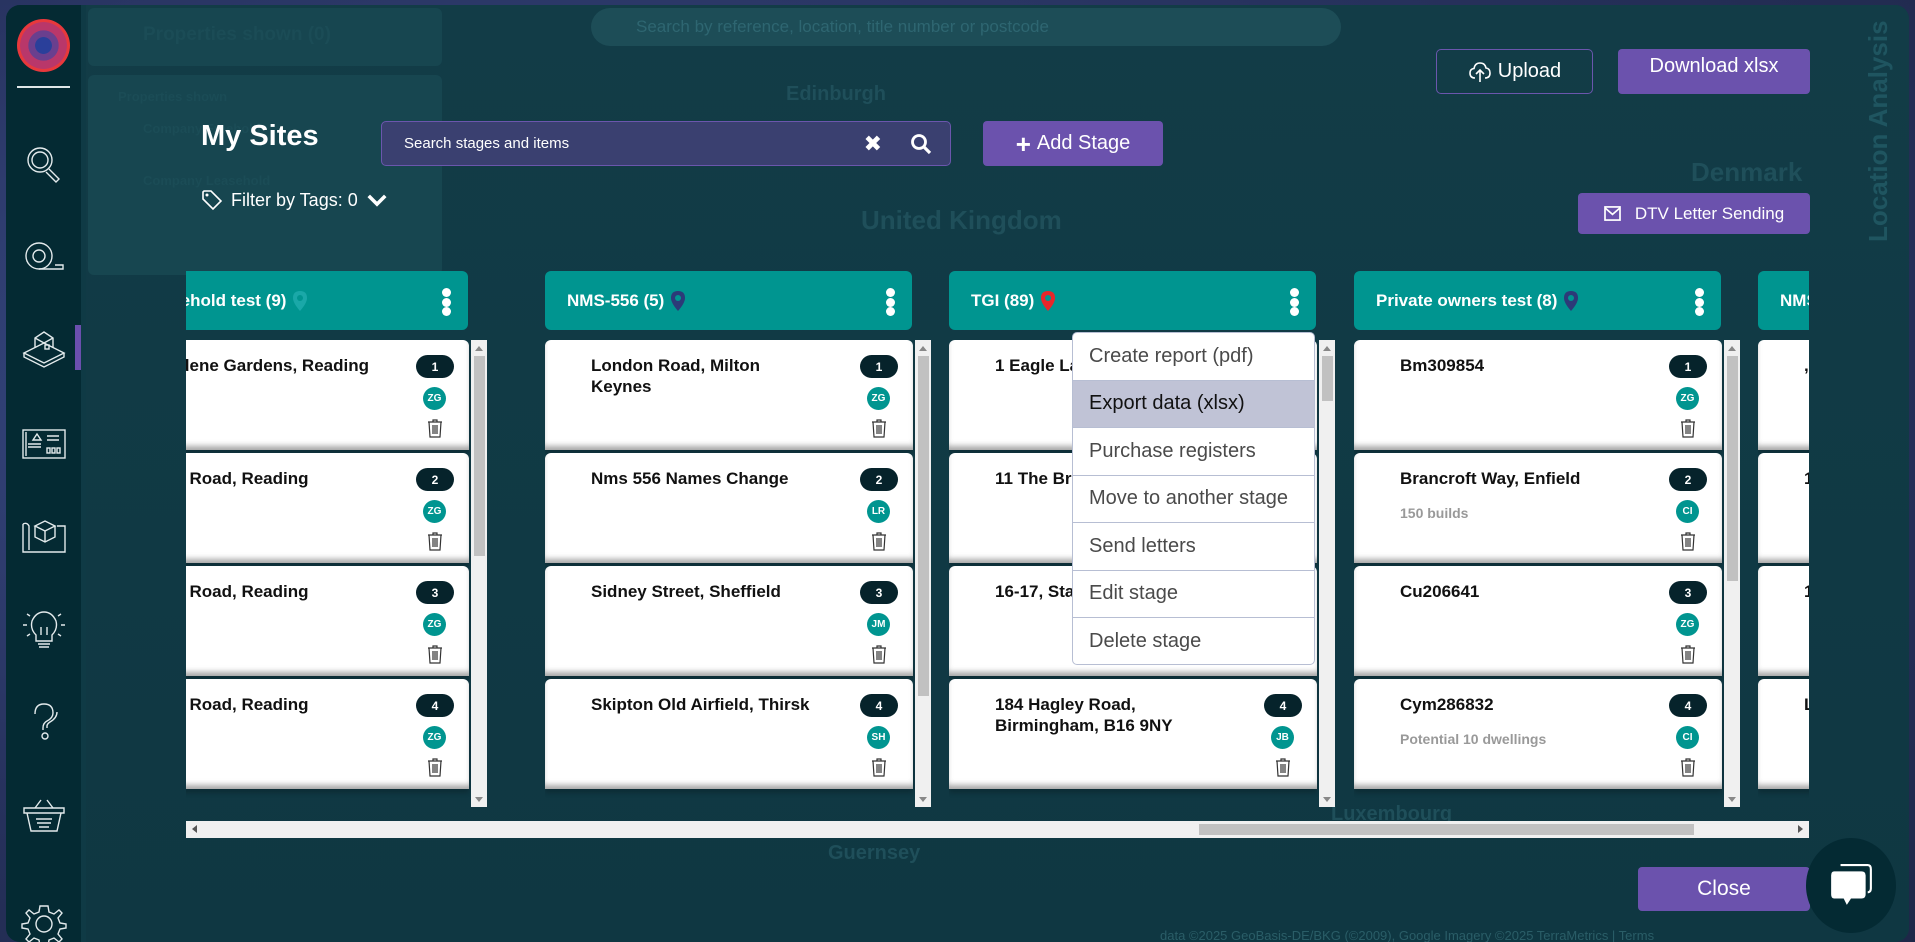 The image size is (1915, 942). I want to click on sidebar-item-alerts, so click(44, 443).